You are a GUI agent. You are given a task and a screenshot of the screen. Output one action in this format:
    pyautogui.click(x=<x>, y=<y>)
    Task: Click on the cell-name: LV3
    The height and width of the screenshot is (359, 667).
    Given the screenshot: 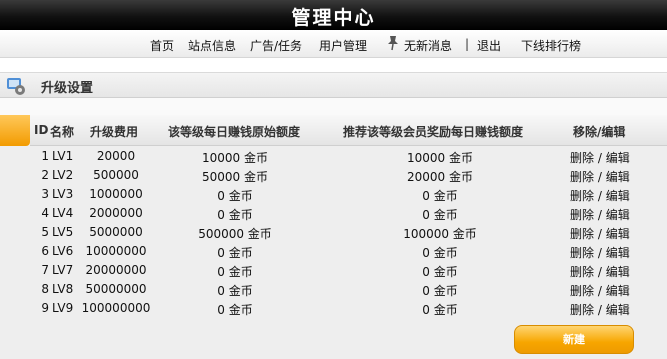 What is the action you would take?
    pyautogui.click(x=63, y=194)
    